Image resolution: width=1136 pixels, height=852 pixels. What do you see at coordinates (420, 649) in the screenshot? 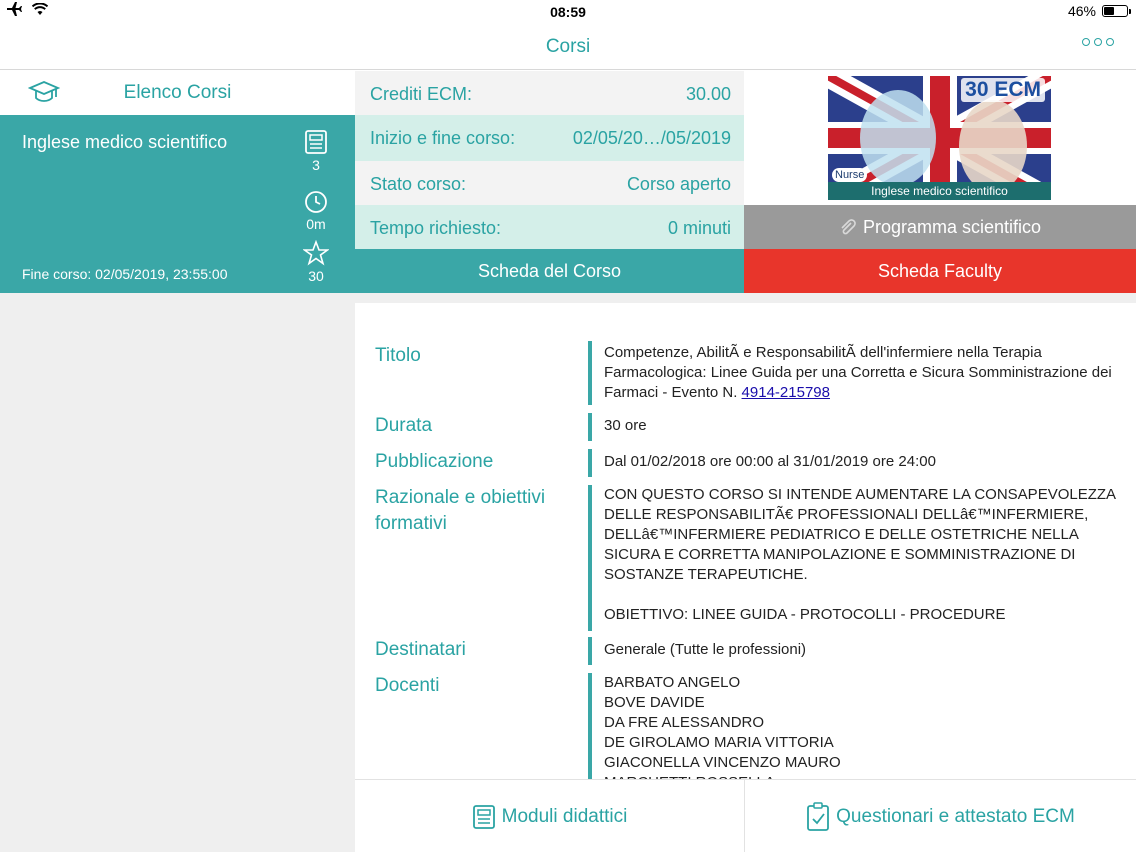
I see `detail-label: Destinatari` at bounding box center [420, 649].